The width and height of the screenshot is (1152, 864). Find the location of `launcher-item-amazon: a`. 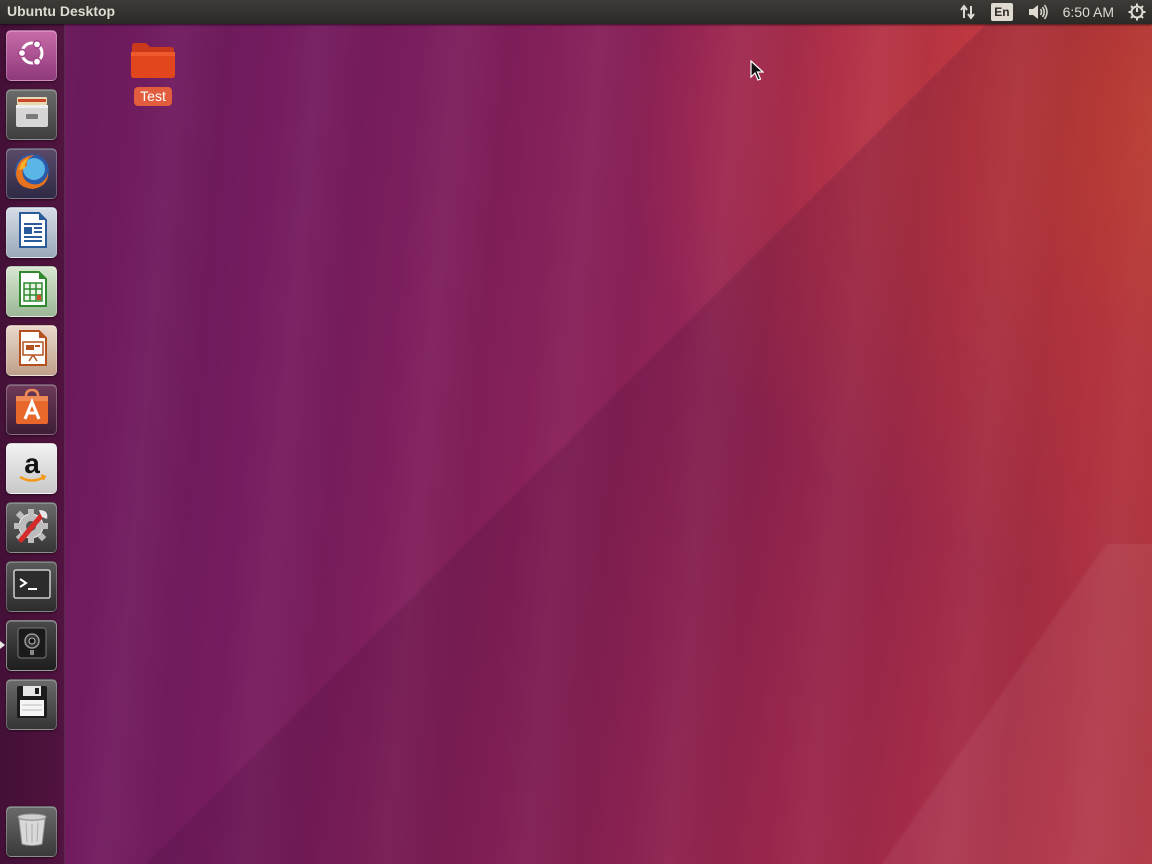

launcher-item-amazon: a is located at coordinates (31, 468).